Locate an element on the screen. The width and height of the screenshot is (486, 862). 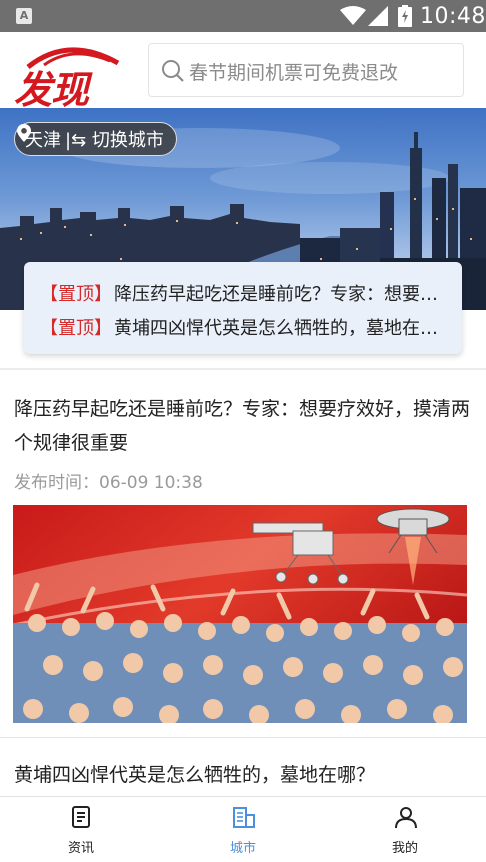
article-title: 黄埔四凶悍代英是怎么牺牲的，墓地在哪？ is located at coordinates (244, 775).